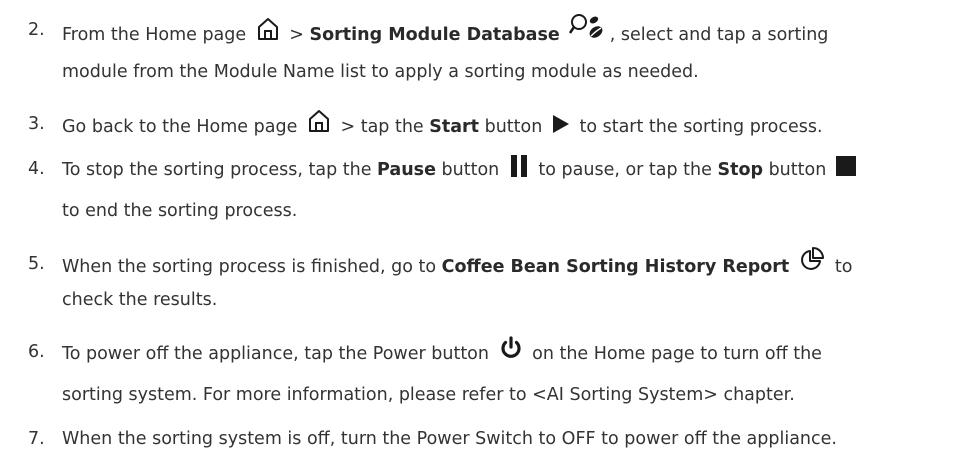 Image resolution: width=966 pixels, height=471 pixels. I want to click on power-icon, so click(511, 348).